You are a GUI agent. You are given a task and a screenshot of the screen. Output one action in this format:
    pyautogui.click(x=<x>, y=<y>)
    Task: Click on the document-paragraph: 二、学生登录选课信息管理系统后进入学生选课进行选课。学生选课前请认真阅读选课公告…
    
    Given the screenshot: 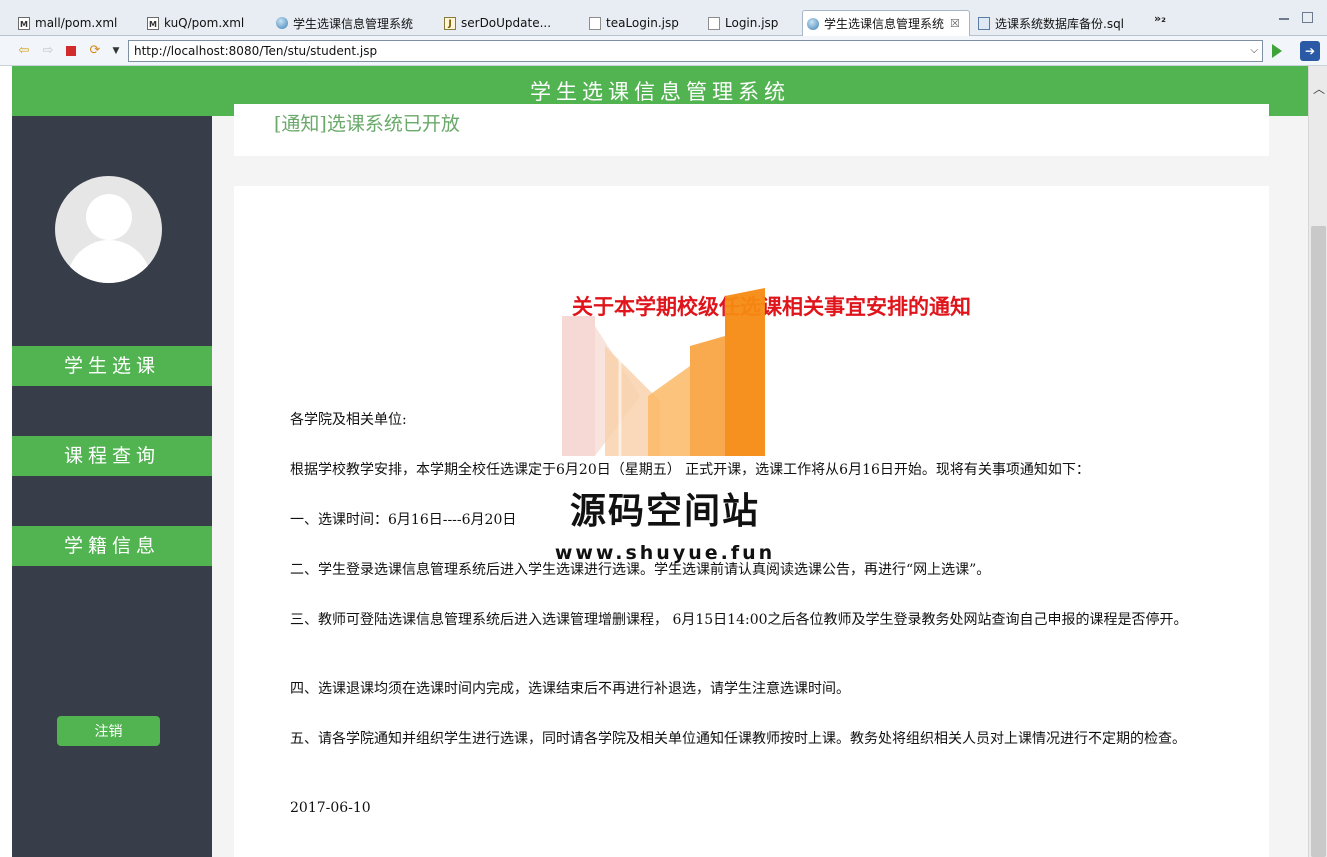 What is the action you would take?
    pyautogui.click(x=640, y=570)
    